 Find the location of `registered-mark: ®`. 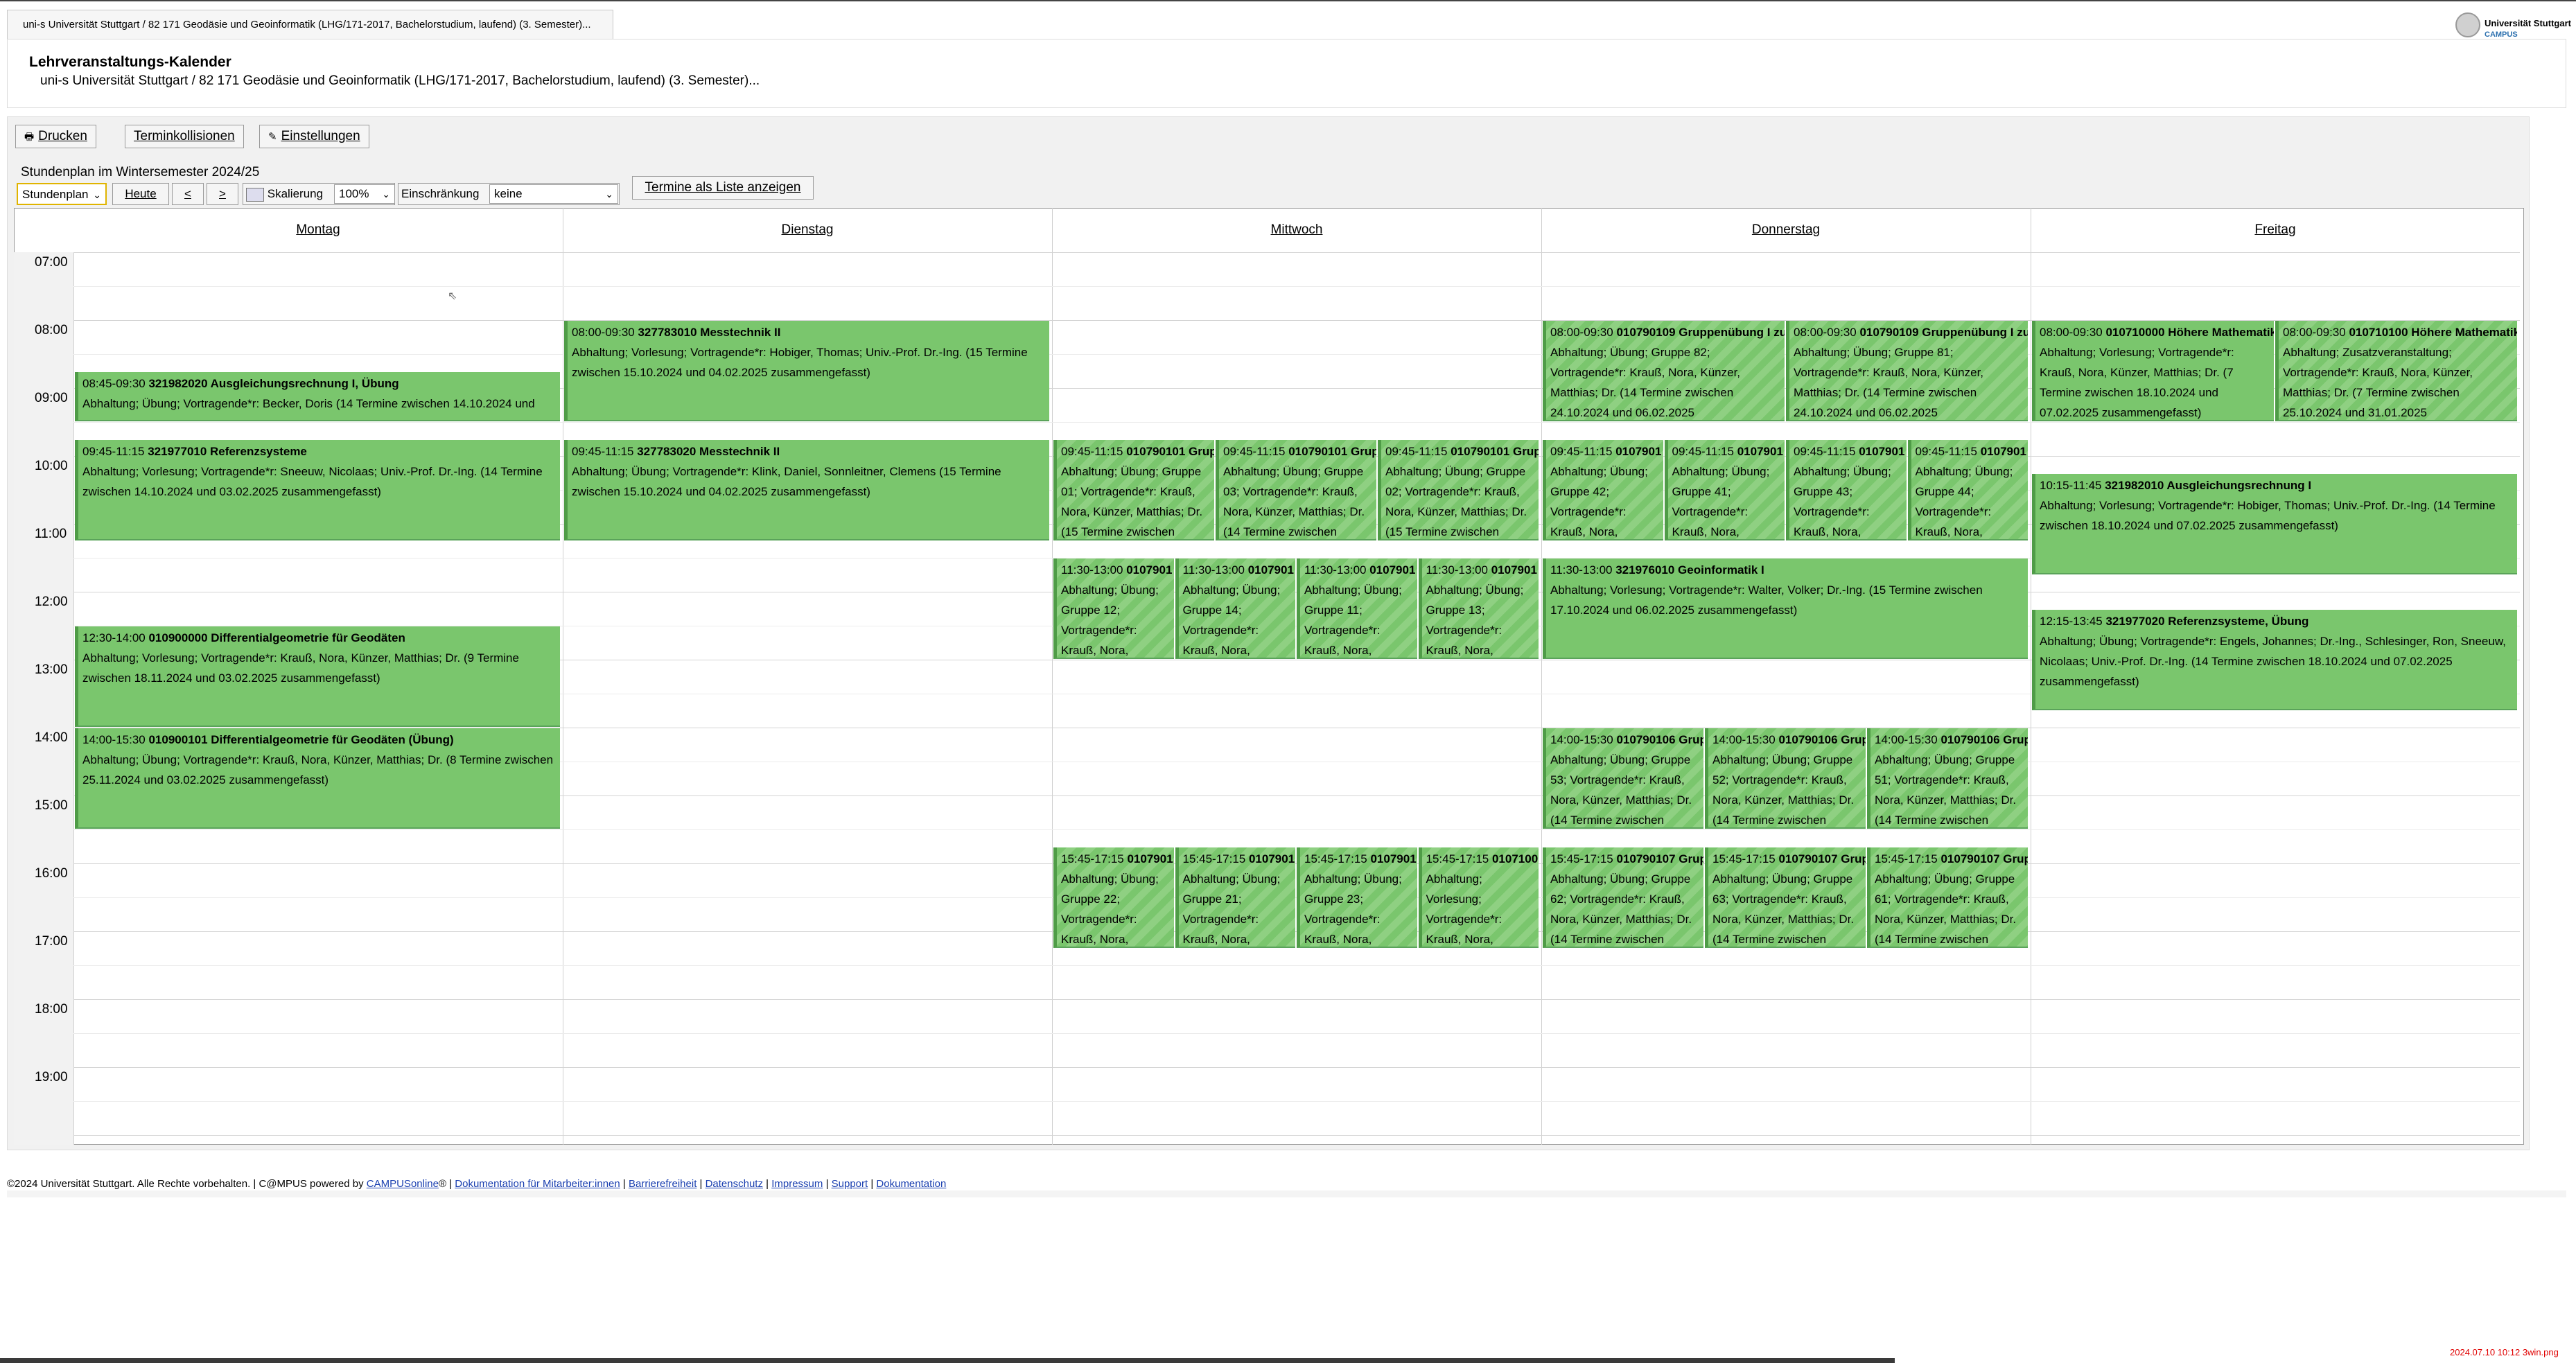

registered-mark: ® is located at coordinates (442, 1184).